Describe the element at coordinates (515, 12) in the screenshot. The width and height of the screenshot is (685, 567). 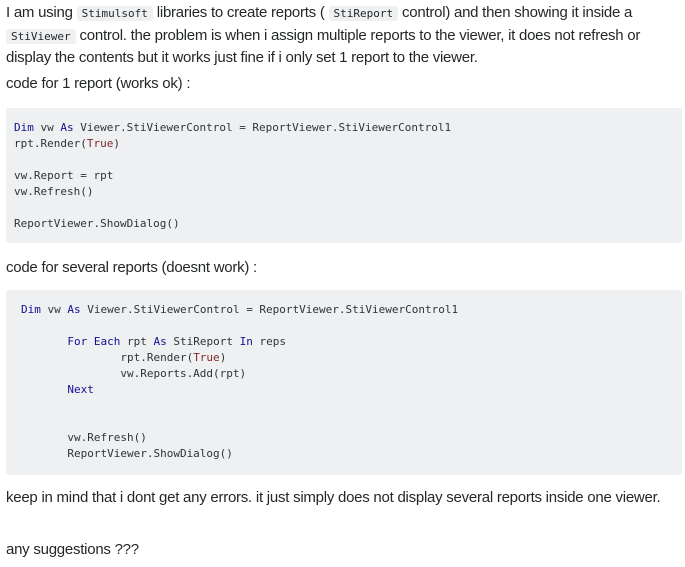
I see `intro-text-3: control) and then showing it inside a` at that location.